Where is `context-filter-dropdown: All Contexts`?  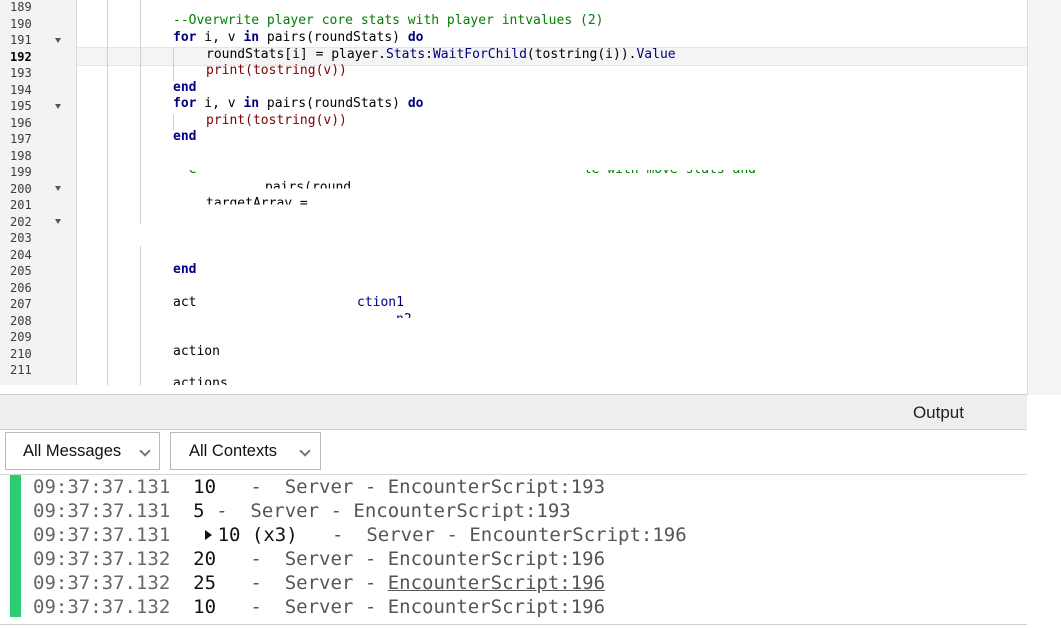 context-filter-dropdown: All Contexts is located at coordinates (245, 451).